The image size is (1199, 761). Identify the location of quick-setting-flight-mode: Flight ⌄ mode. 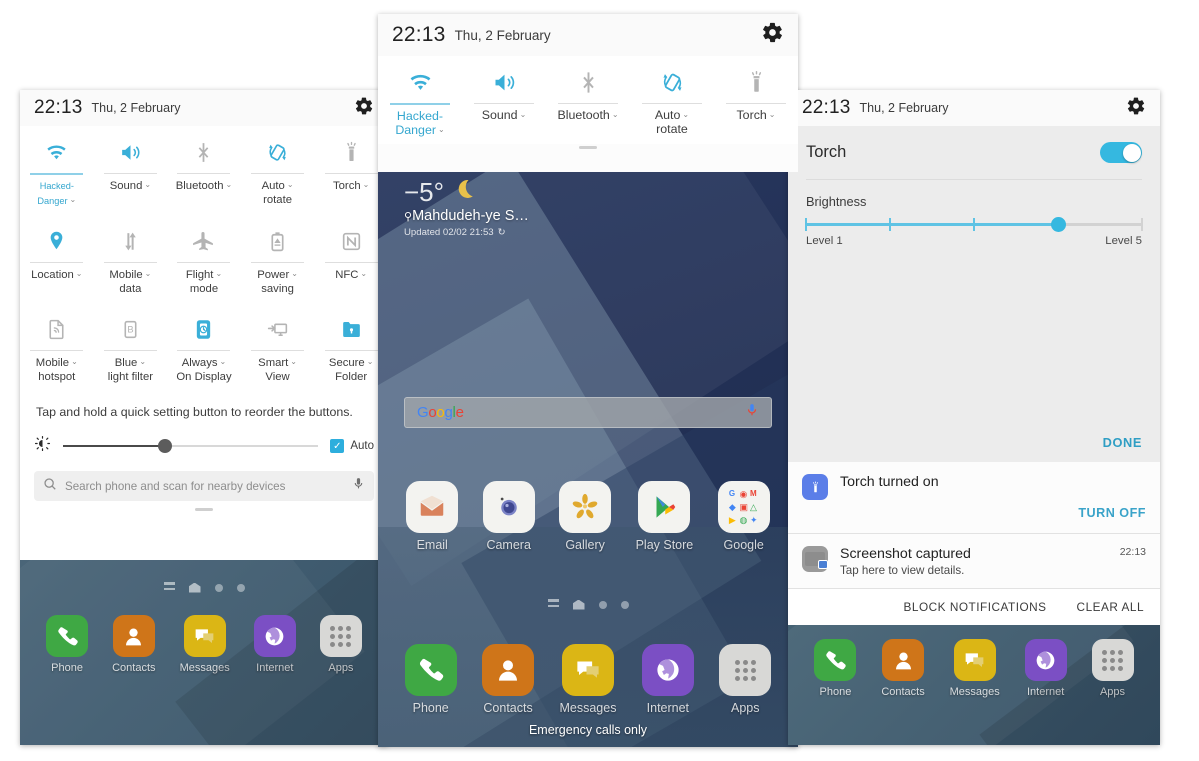
(204, 259).